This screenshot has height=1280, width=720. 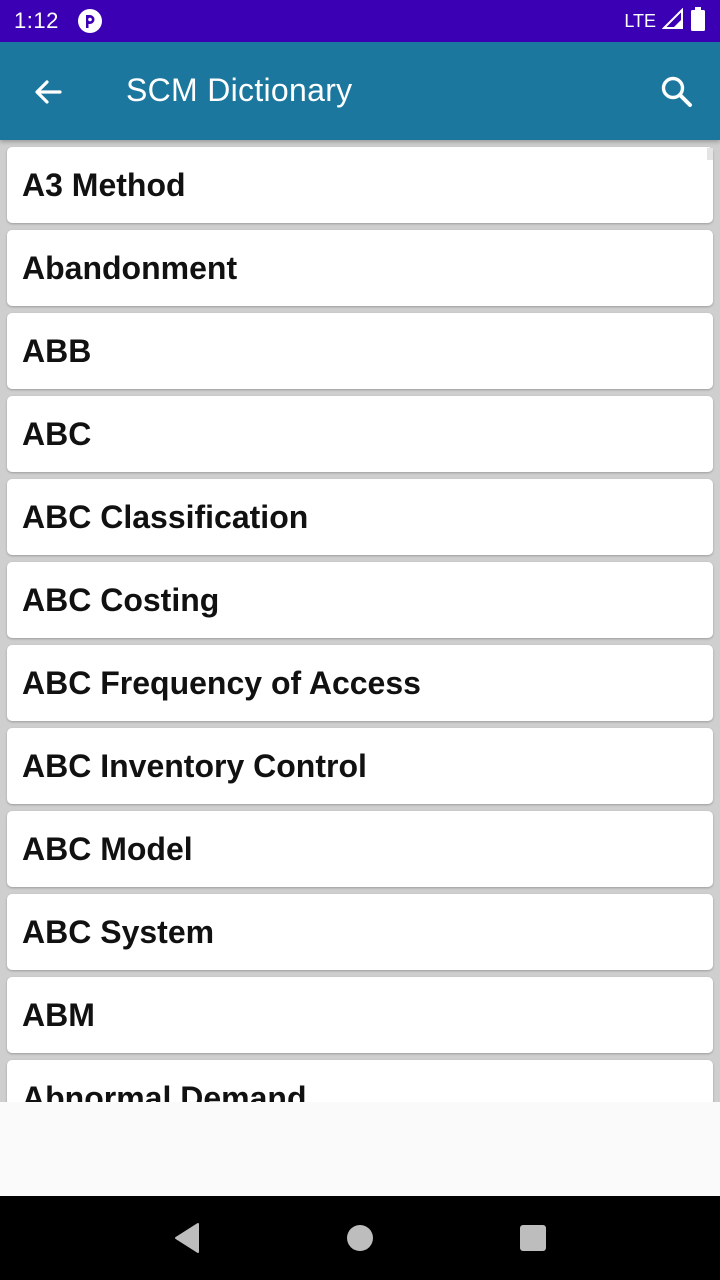 What do you see at coordinates (360, 932) in the screenshot?
I see `list-item: ABC System` at bounding box center [360, 932].